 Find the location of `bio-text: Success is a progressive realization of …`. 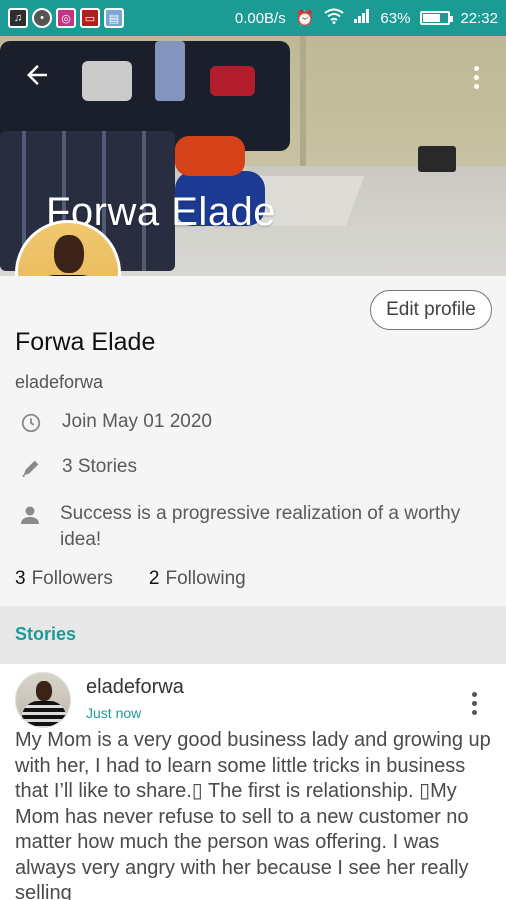

bio-text: Success is a progressive realization of … is located at coordinates (260, 526).